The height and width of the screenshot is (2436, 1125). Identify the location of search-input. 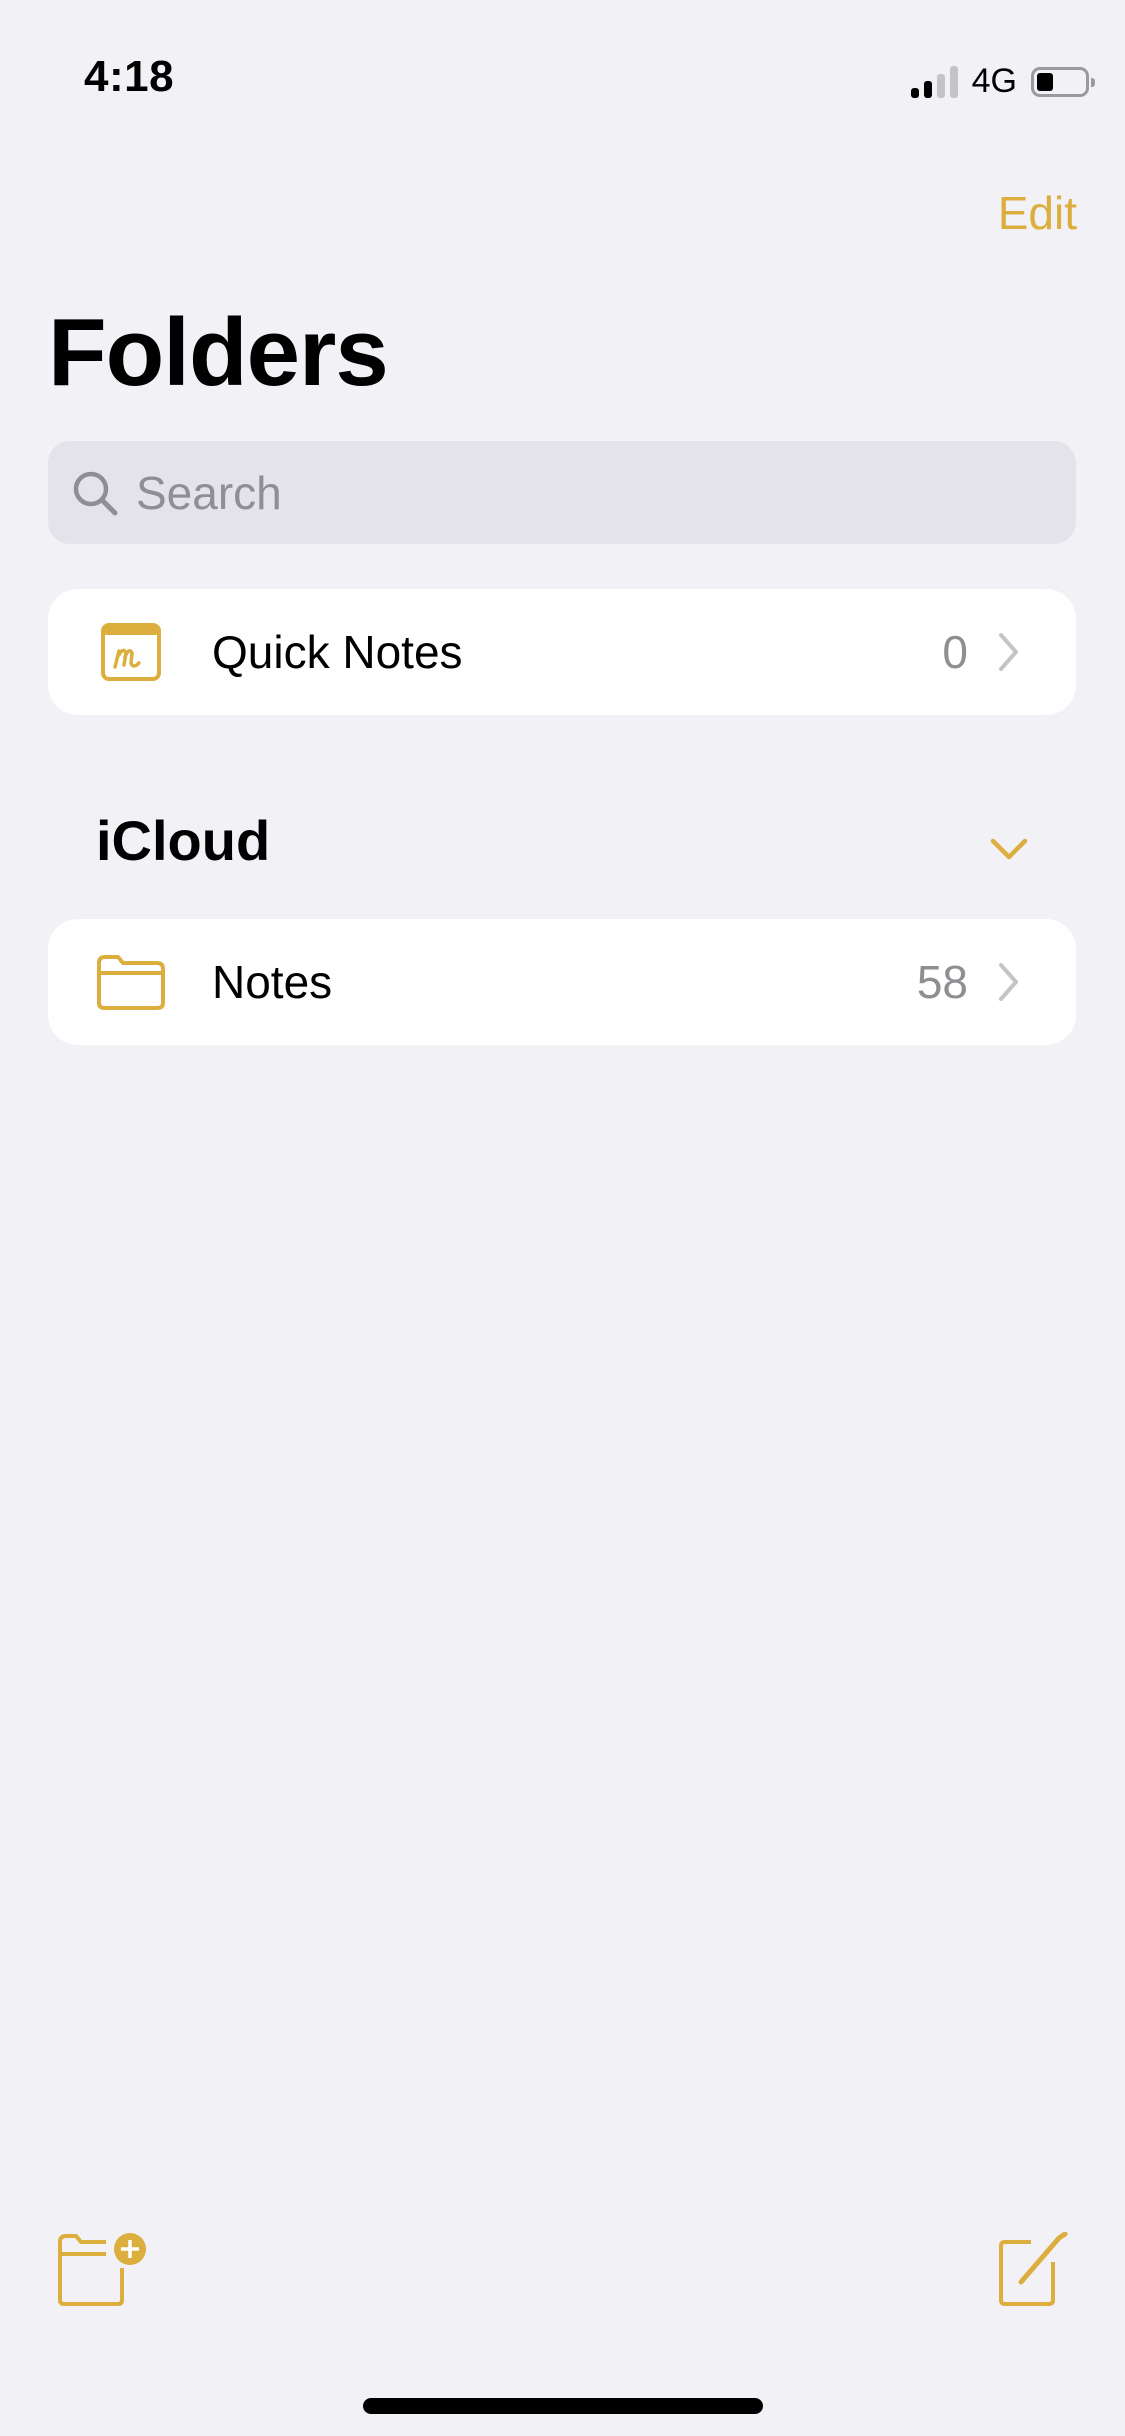
(605, 492).